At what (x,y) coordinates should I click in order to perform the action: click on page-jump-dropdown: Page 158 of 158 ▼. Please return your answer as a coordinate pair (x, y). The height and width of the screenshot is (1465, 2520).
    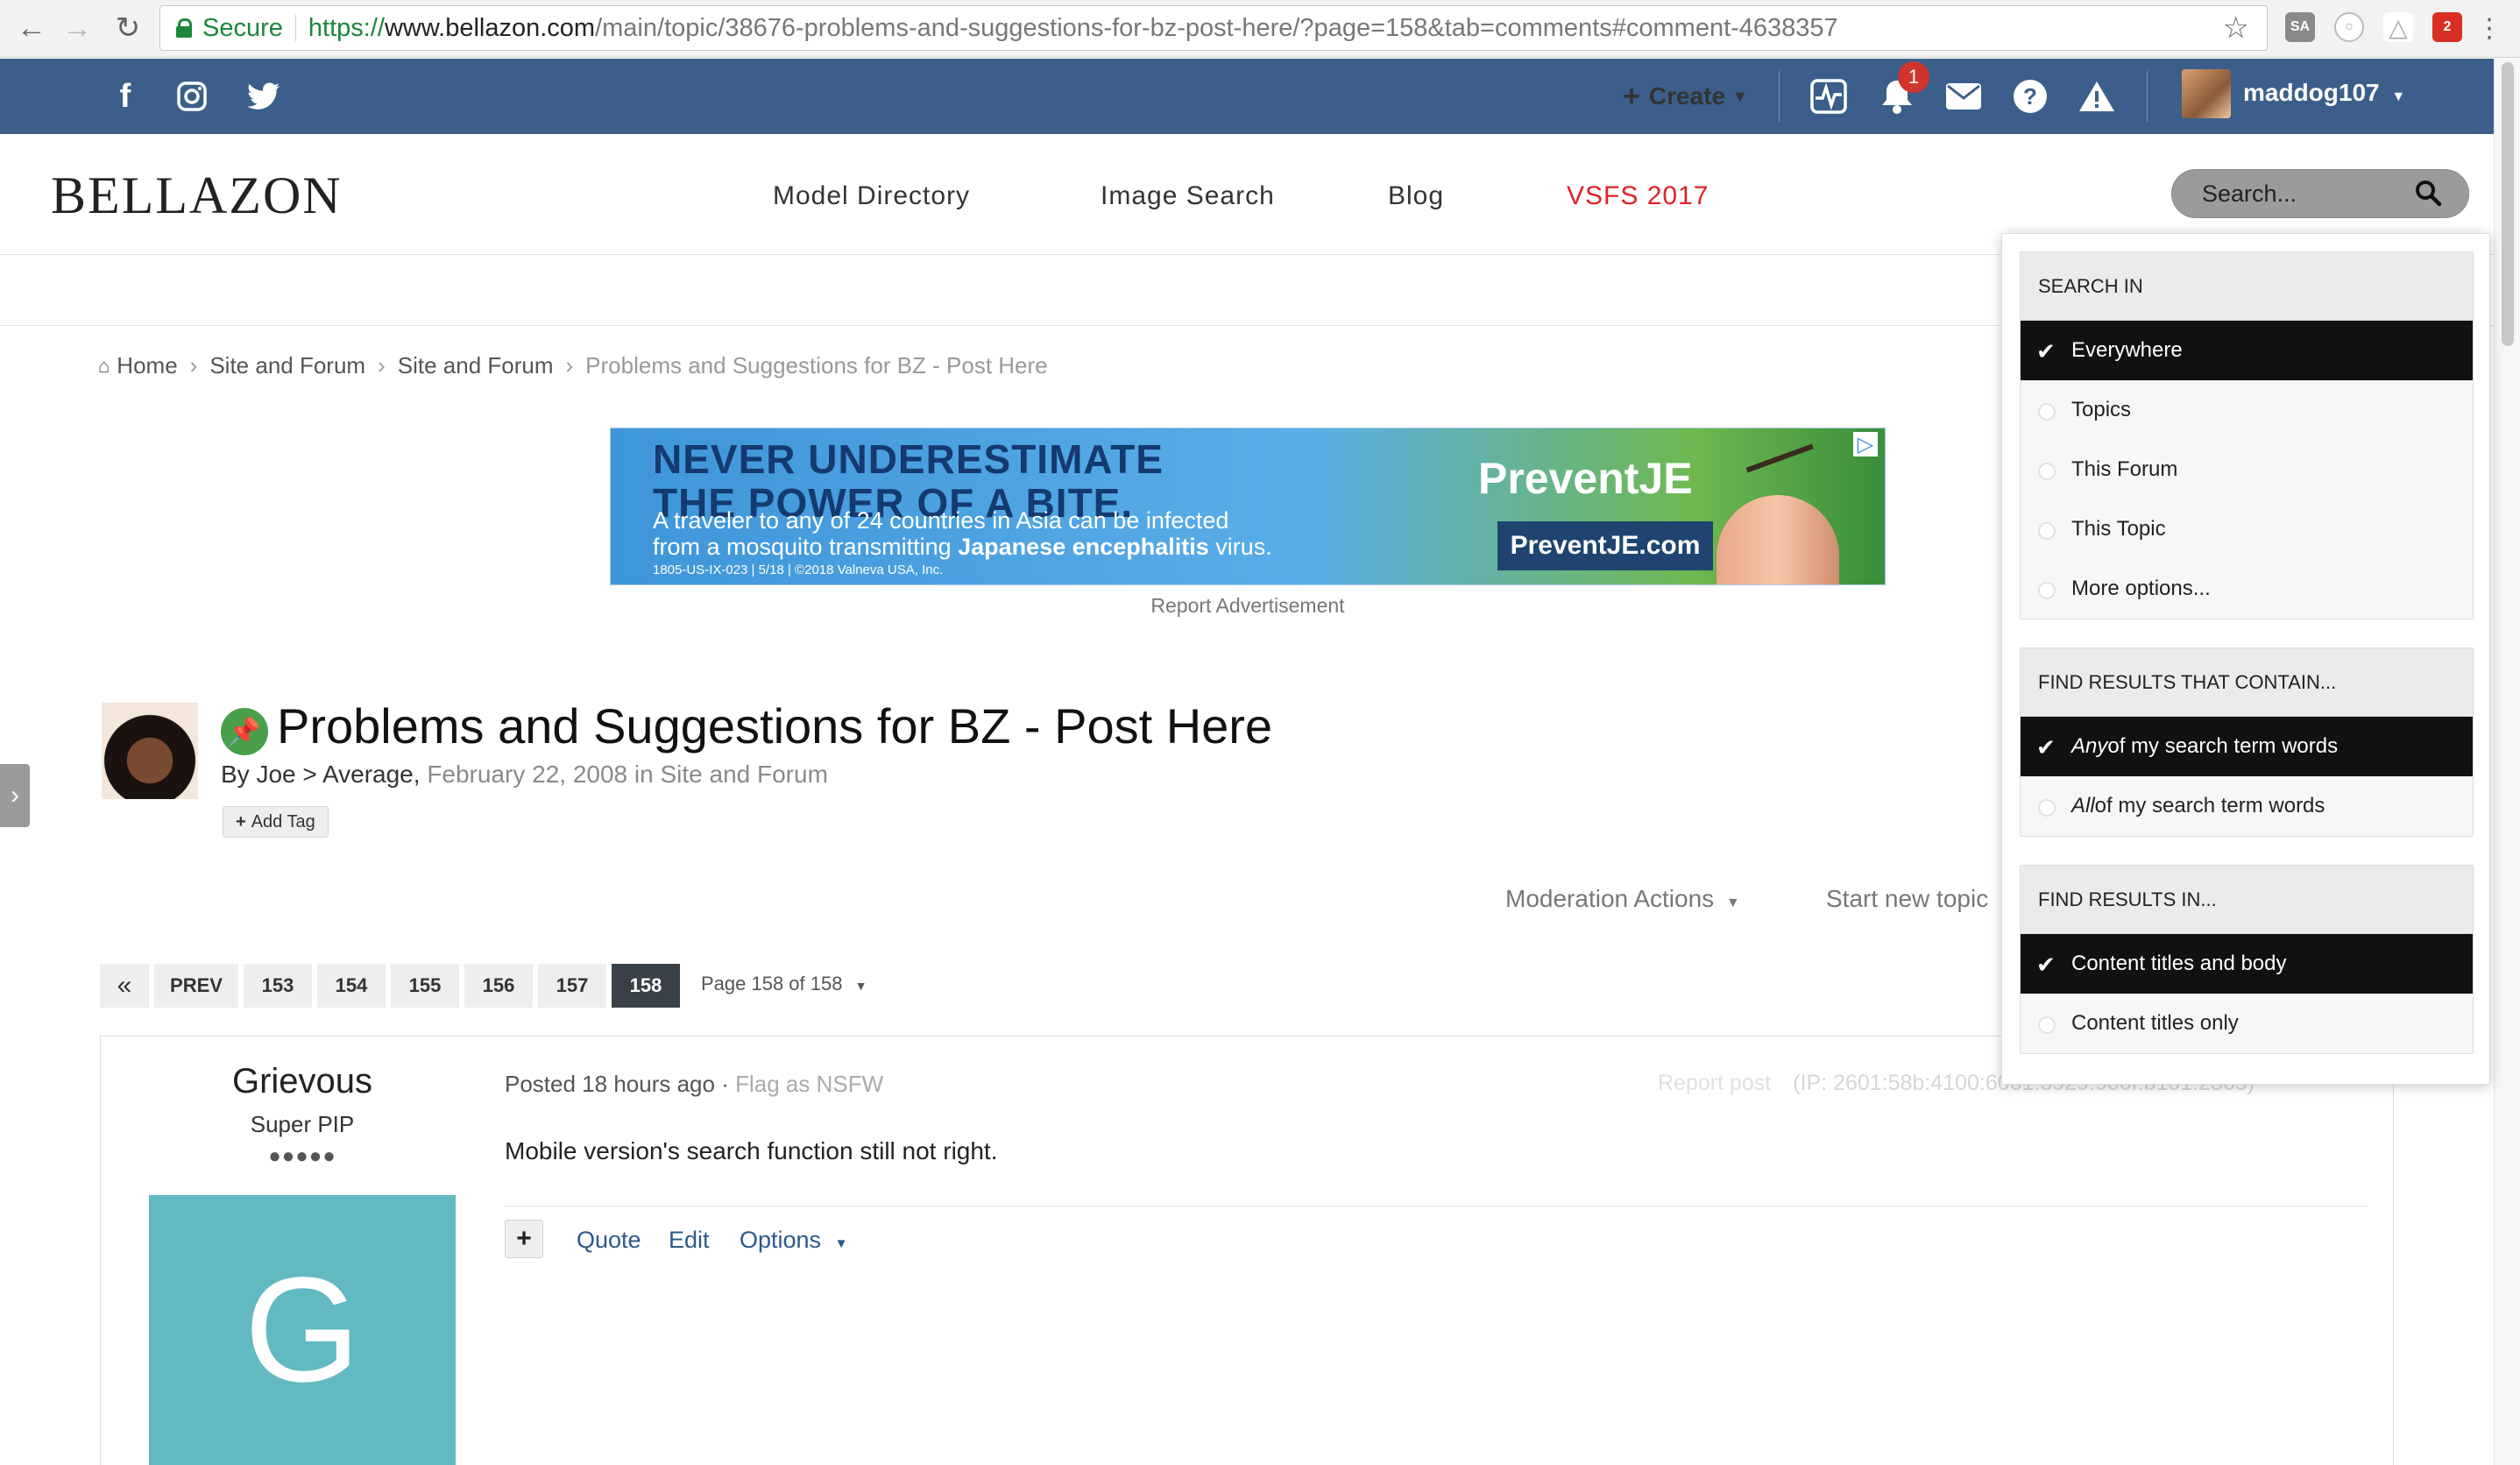
    Looking at the image, I should click on (784, 984).